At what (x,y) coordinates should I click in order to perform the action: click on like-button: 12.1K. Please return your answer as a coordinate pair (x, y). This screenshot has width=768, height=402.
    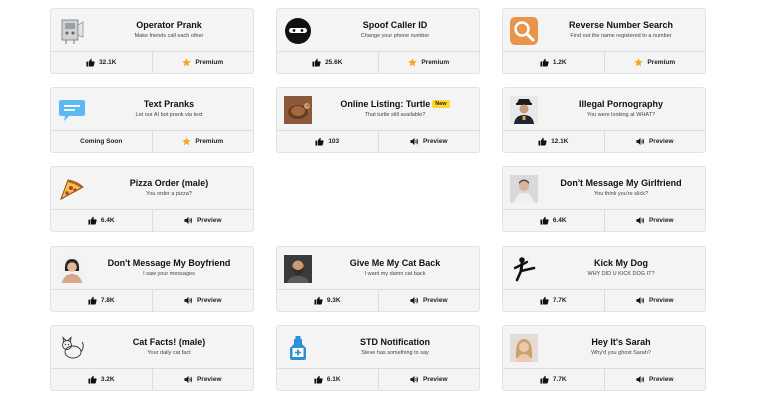
    Looking at the image, I should click on (553, 141).